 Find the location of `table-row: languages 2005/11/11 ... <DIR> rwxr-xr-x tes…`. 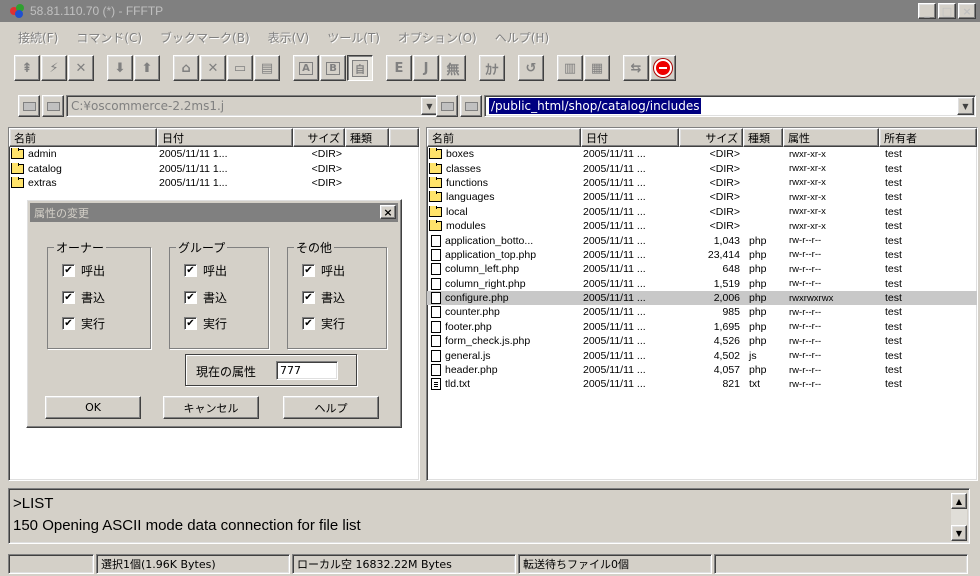

table-row: languages 2005/11/11 ... <DIR> rwxr-xr-x tes… is located at coordinates (702, 197).